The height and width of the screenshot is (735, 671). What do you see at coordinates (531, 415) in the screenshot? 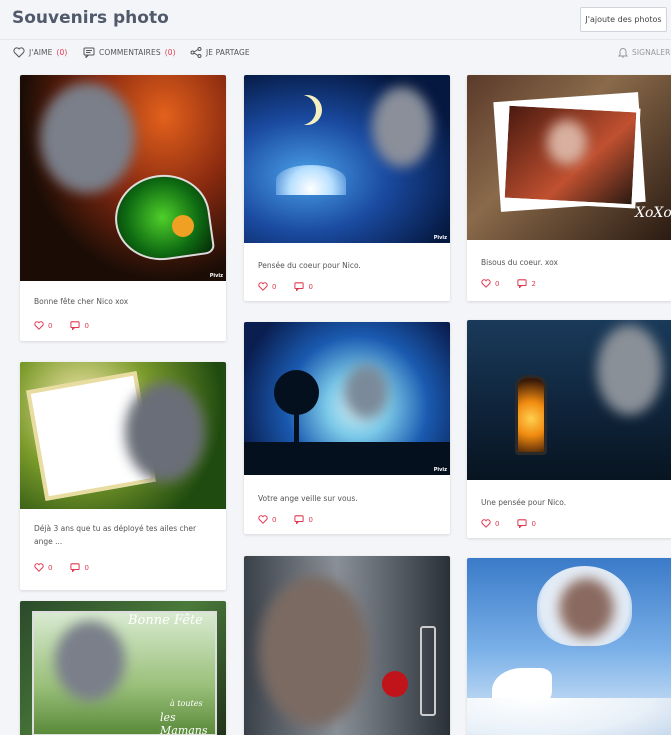
I see `lantern` at bounding box center [531, 415].